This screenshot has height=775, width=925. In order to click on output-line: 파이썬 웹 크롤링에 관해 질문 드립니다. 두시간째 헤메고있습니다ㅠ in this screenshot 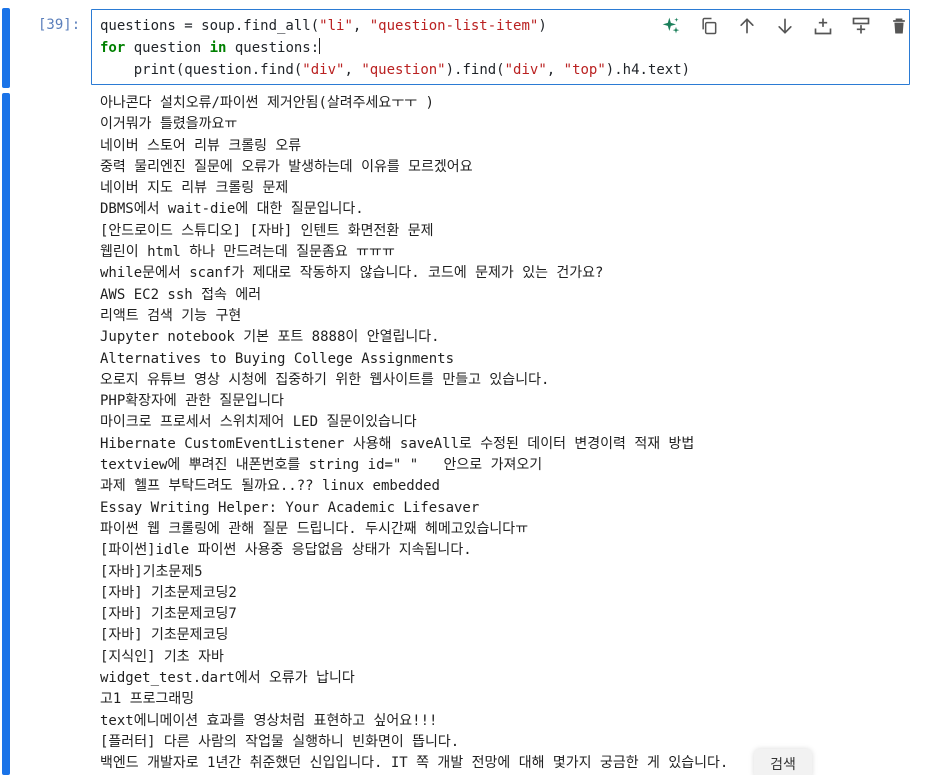, I will do `click(314, 528)`.